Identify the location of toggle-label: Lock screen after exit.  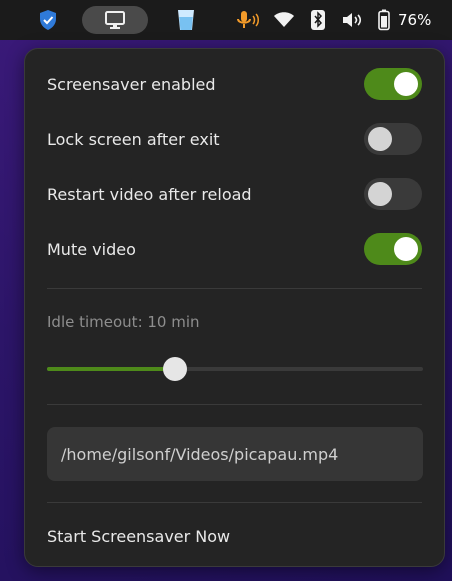
(133, 139).